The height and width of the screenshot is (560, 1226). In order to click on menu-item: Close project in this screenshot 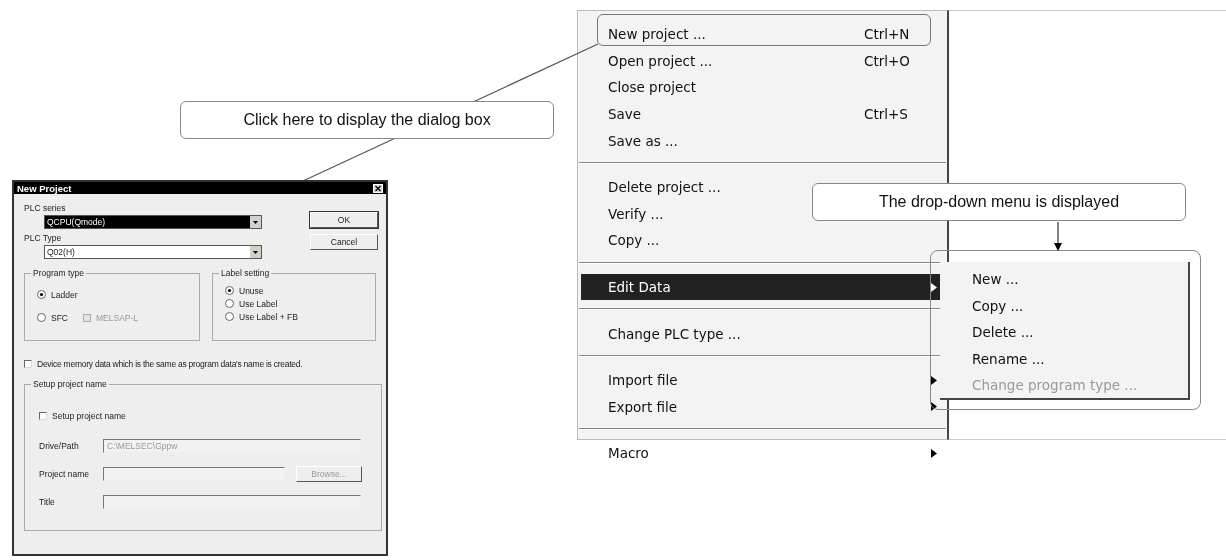, I will do `click(762, 87)`.